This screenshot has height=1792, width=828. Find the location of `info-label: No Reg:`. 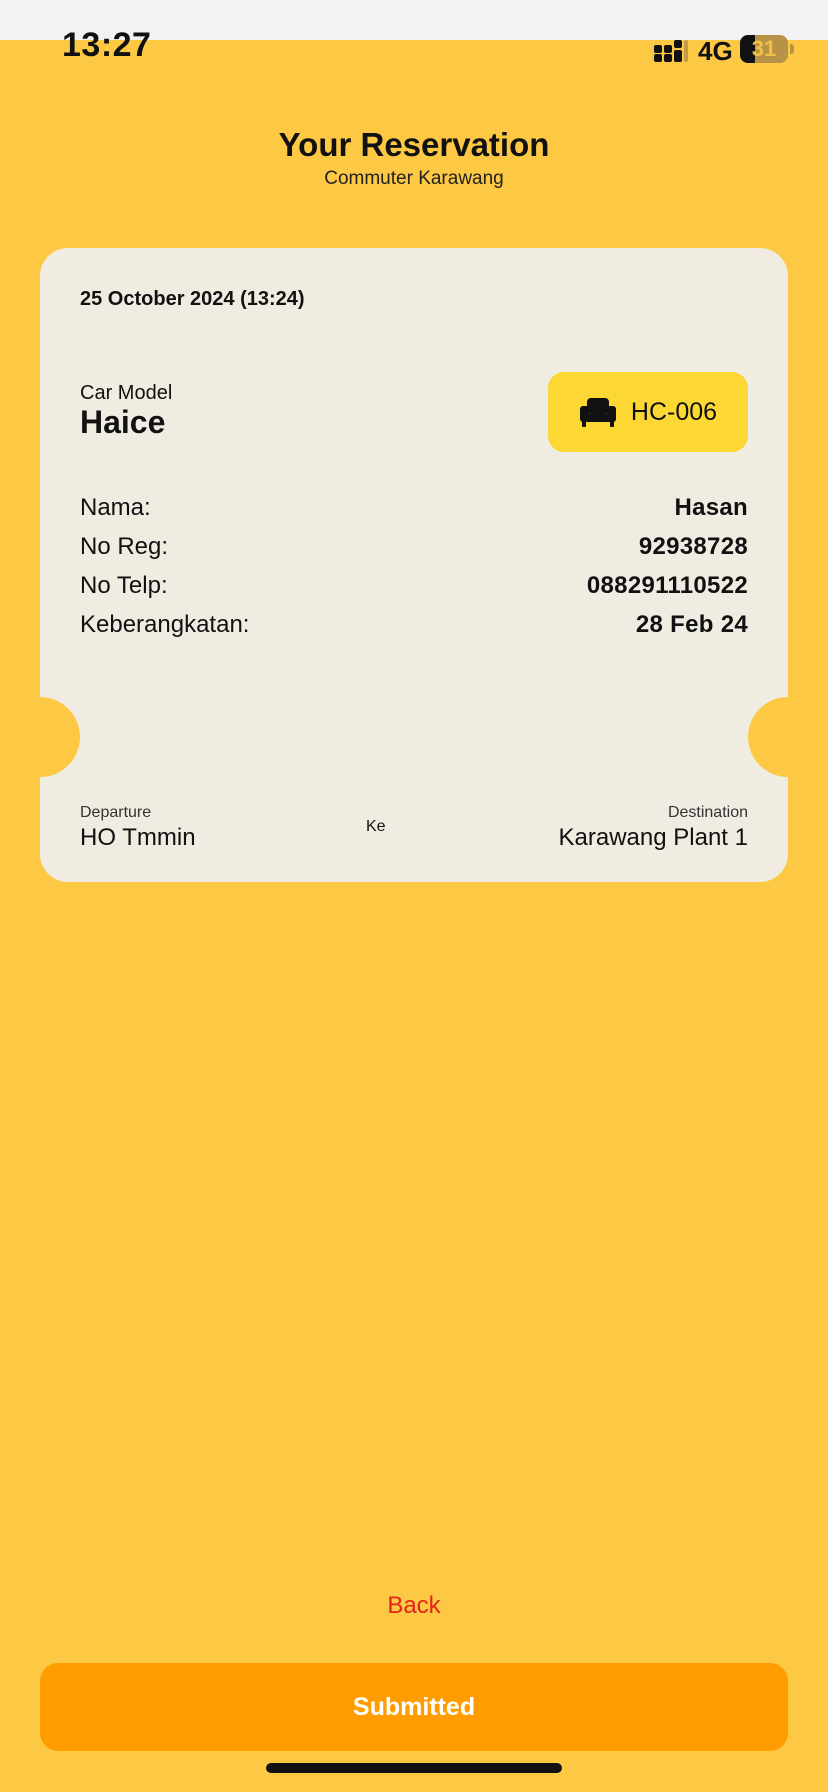

info-label: No Reg: is located at coordinates (124, 546).